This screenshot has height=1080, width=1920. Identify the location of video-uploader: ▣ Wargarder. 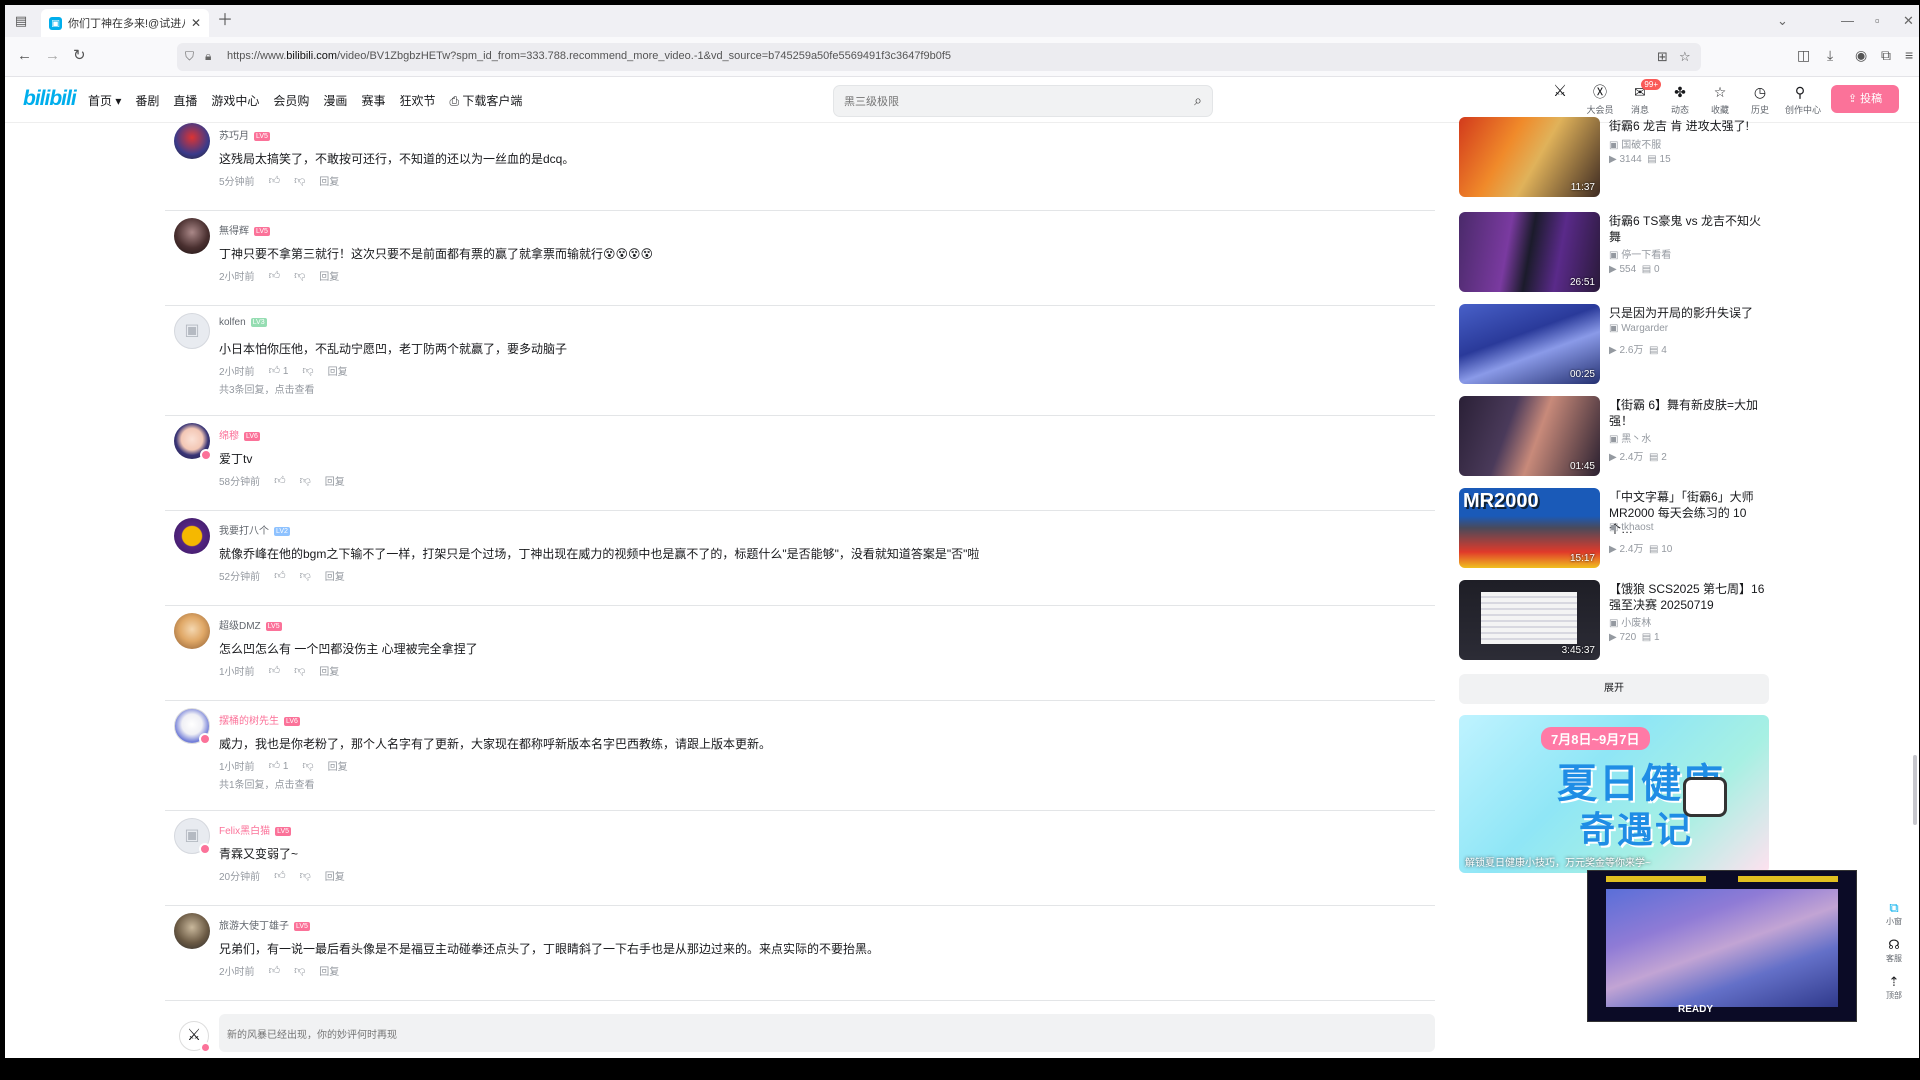
(1638, 328).